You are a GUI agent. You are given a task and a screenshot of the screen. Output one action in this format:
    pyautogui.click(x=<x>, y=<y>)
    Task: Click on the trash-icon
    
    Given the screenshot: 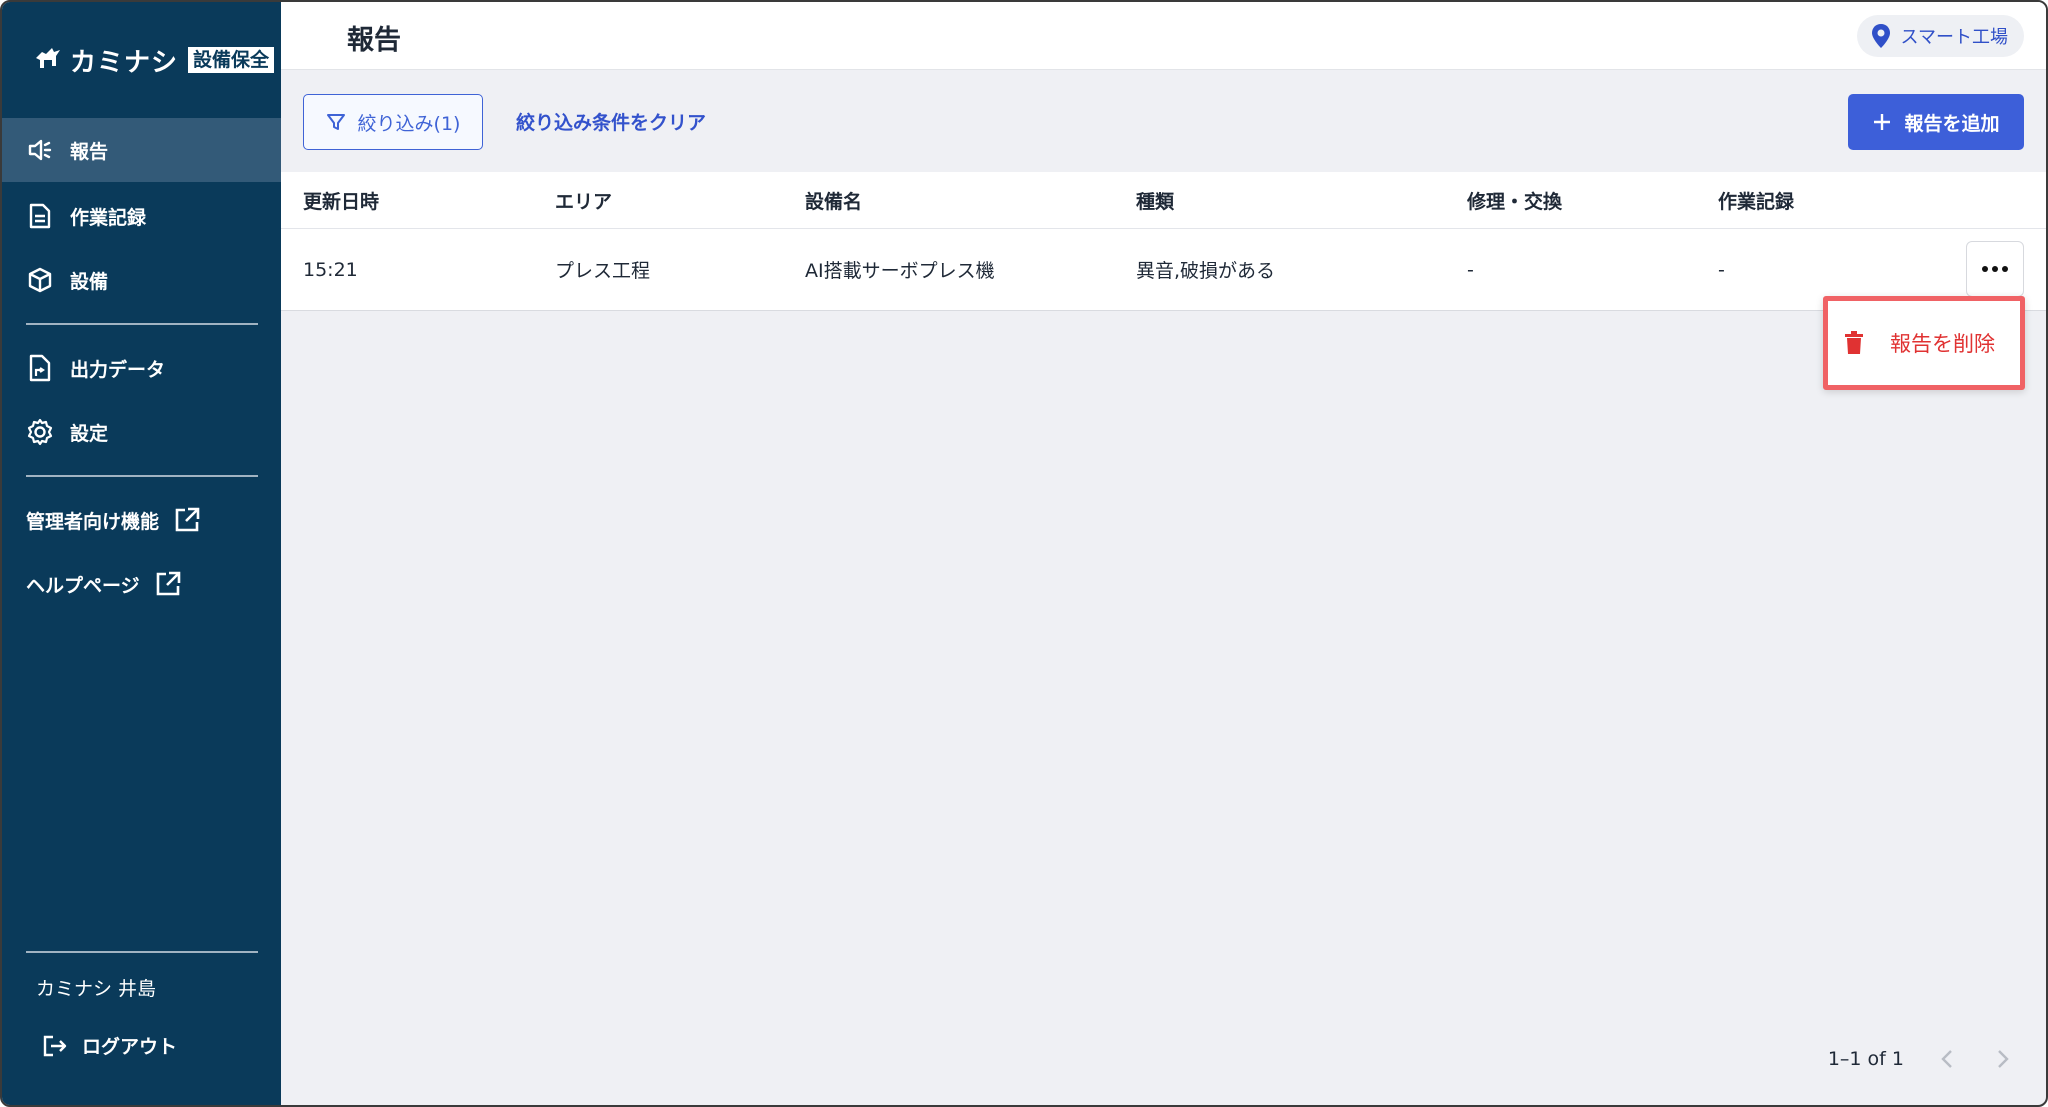 What is the action you would take?
    pyautogui.click(x=1854, y=342)
    